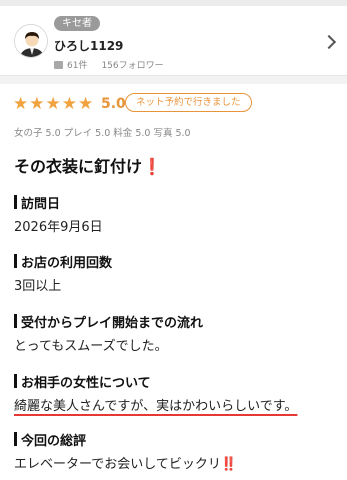 This screenshot has height=480, width=347. I want to click on section-heading: お店の利用回数, so click(67, 263).